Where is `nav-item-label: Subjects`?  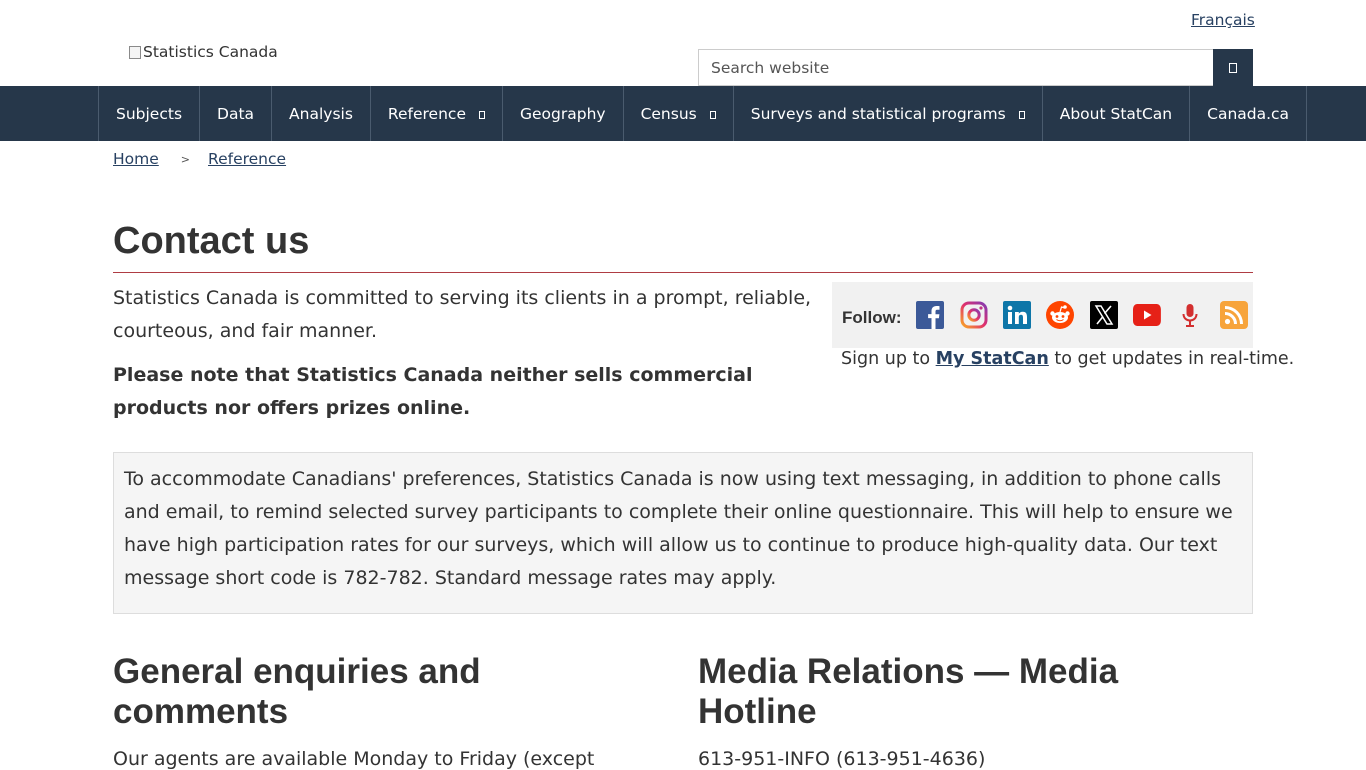 nav-item-label: Subjects is located at coordinates (149, 113).